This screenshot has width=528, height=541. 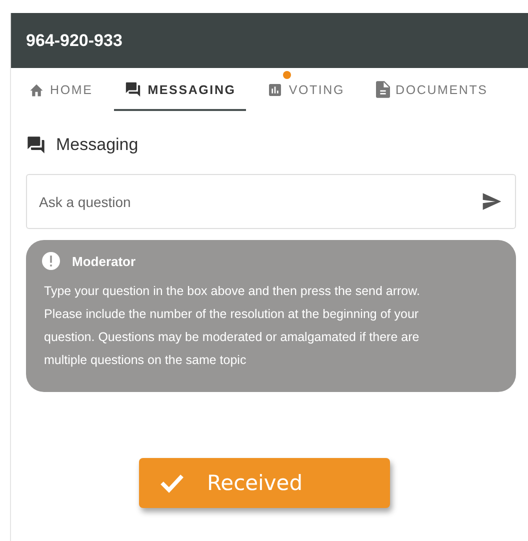 I want to click on check-icon, so click(x=172, y=483).